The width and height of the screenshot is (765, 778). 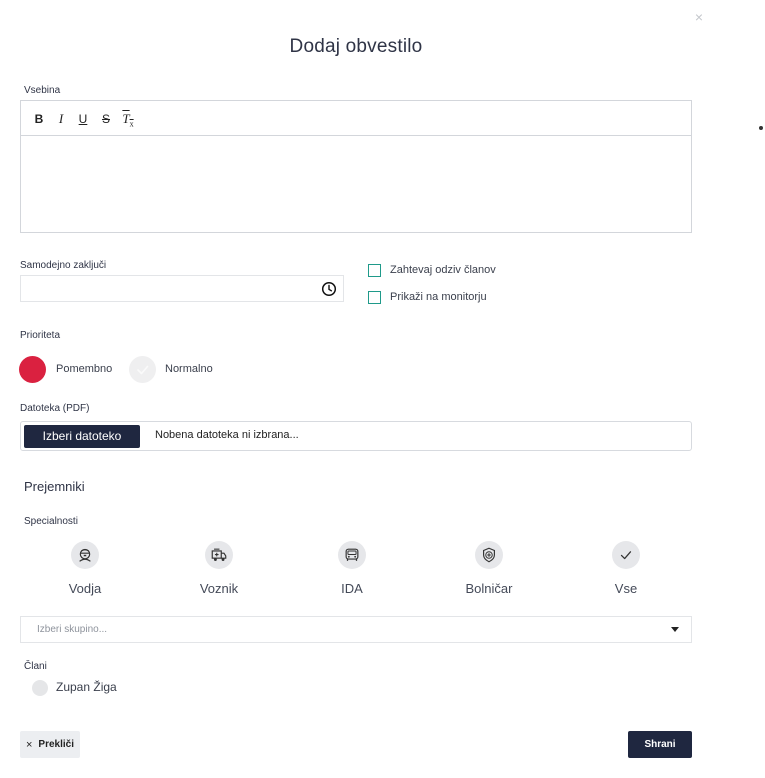 What do you see at coordinates (182, 288) in the screenshot?
I see `auto-close-time-input` at bounding box center [182, 288].